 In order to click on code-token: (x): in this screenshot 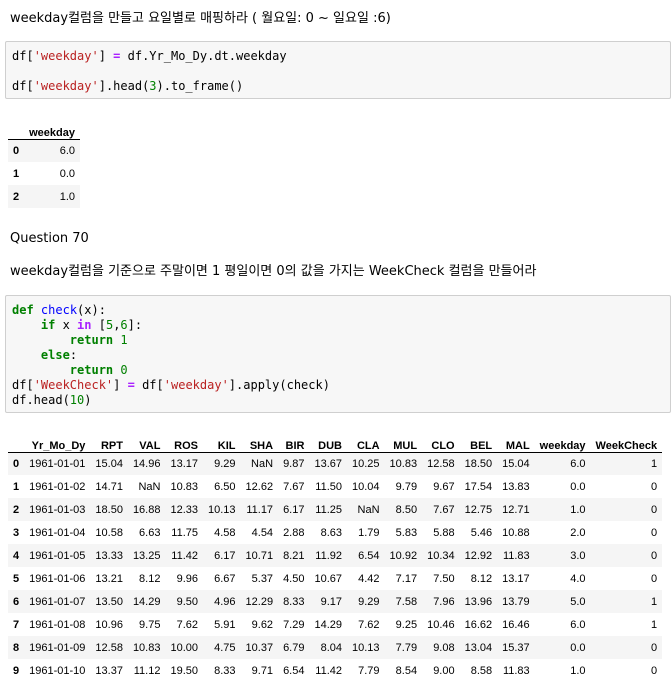, I will do `click(91, 310)`.